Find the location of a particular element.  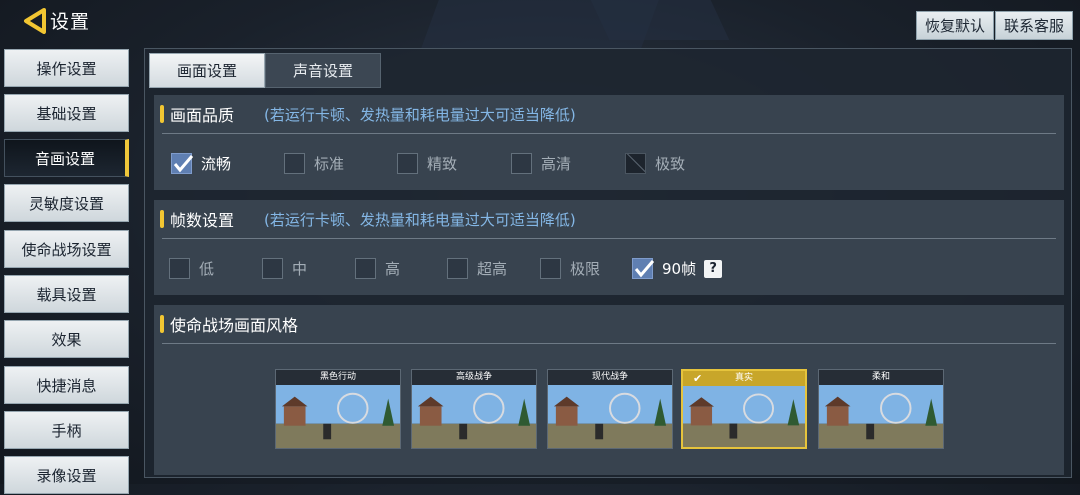

fps-hint: (若运行卡顿、发热量和耗电量过大可适当降低) is located at coordinates (420, 219).